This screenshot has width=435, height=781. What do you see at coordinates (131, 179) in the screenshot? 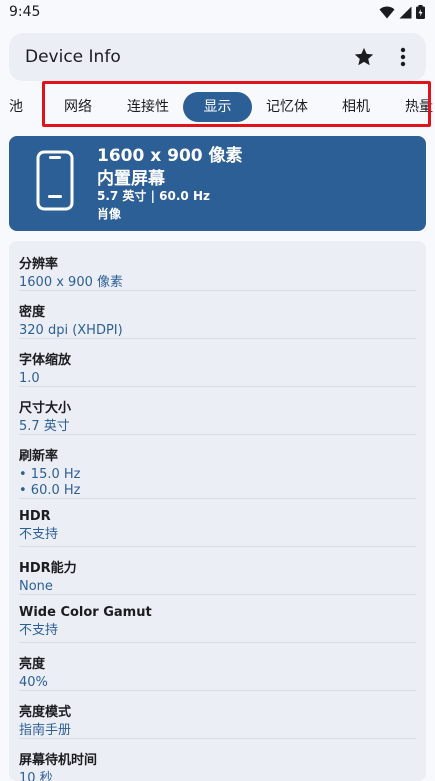
I see `display-name: 内置屏幕` at bounding box center [131, 179].